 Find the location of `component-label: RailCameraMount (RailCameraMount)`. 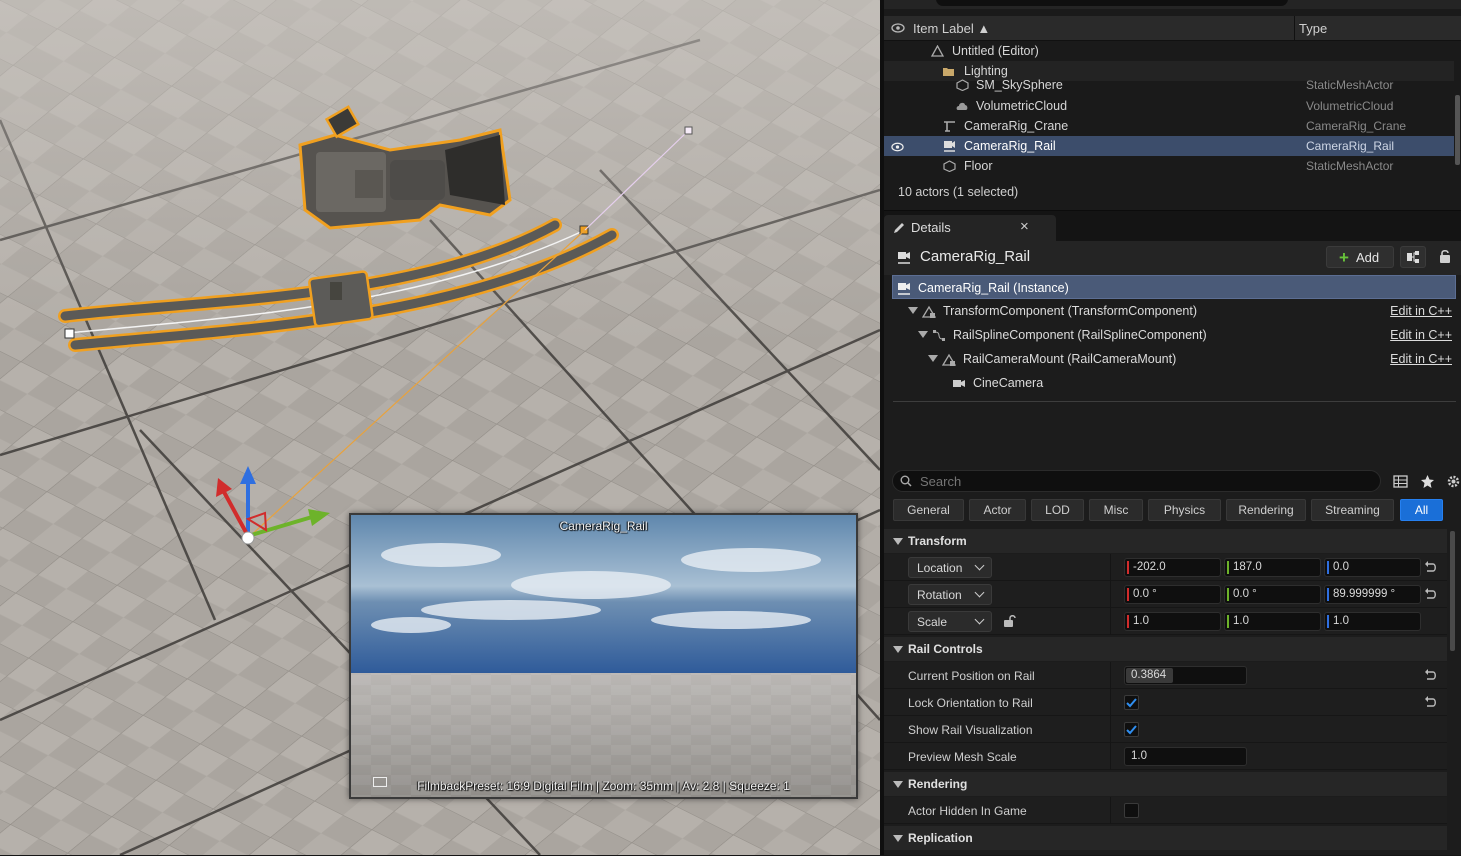

component-label: RailCameraMount (RailCameraMount) is located at coordinates (1070, 359).